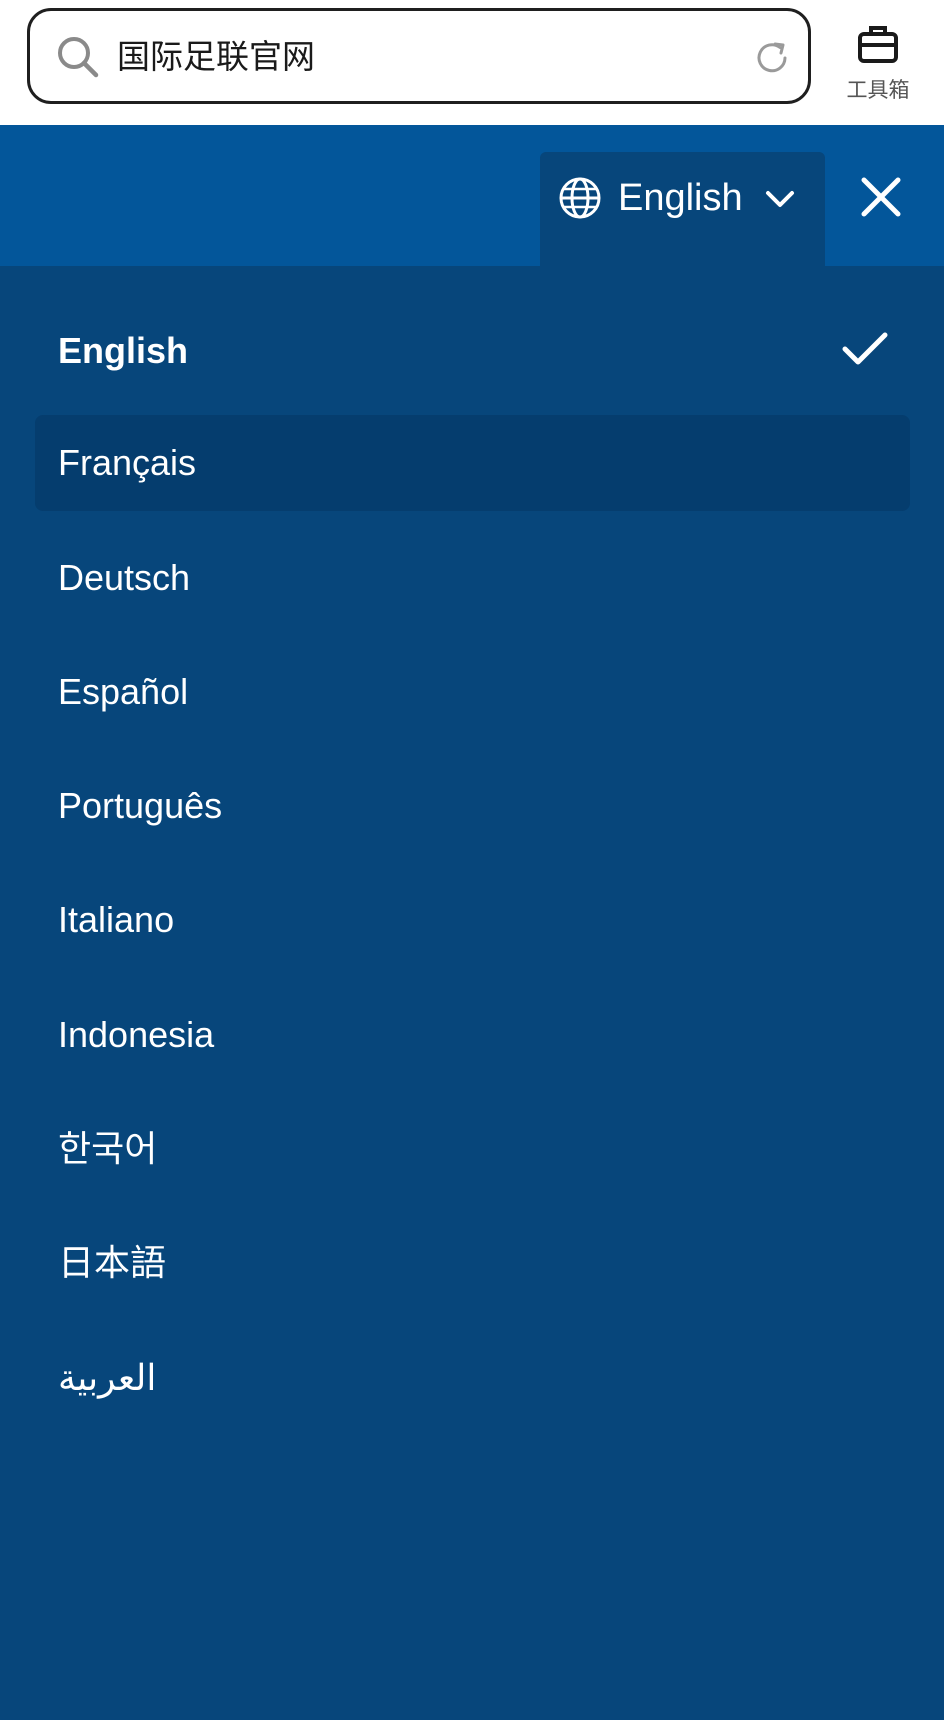  I want to click on search-icon, so click(78, 57).